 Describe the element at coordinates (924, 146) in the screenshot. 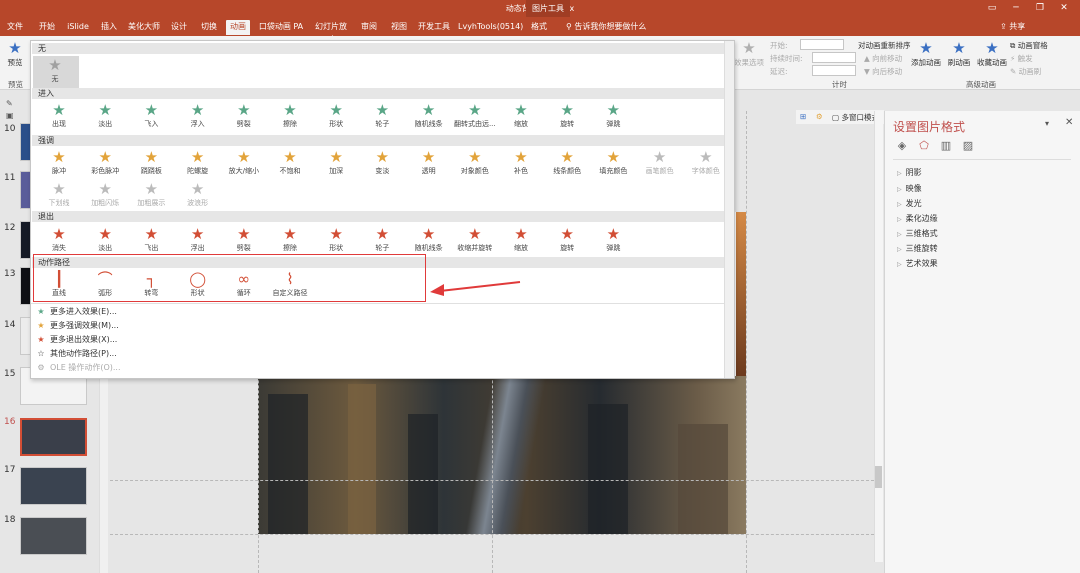

I see `effects-icon: ⬠` at that location.